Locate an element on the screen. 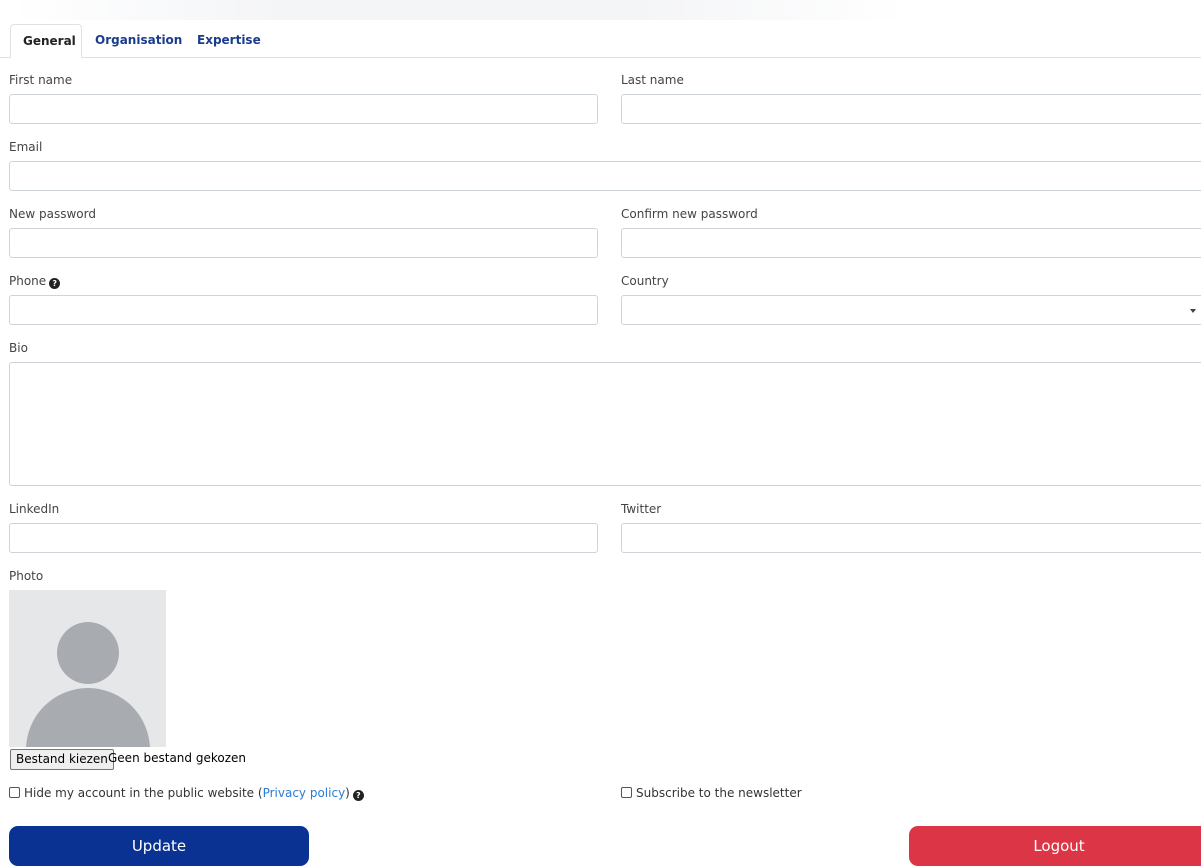  profile-tabs: General Organisation Expertise is located at coordinates (600, 41).